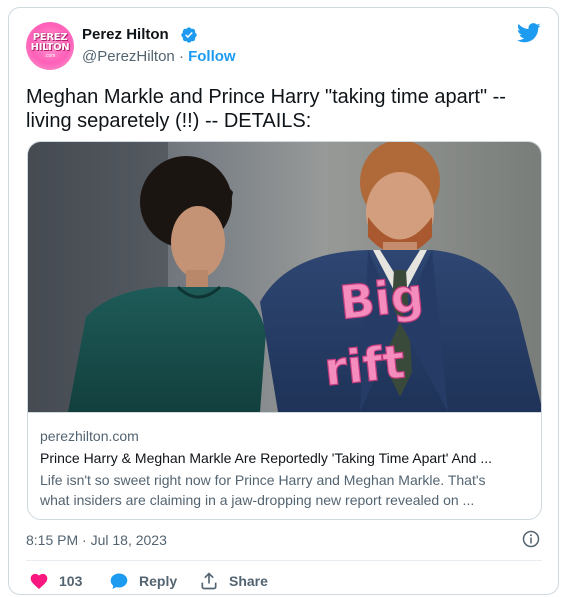 This screenshot has height=597, width=569. What do you see at coordinates (39, 581) in the screenshot?
I see `heart-icon` at bounding box center [39, 581].